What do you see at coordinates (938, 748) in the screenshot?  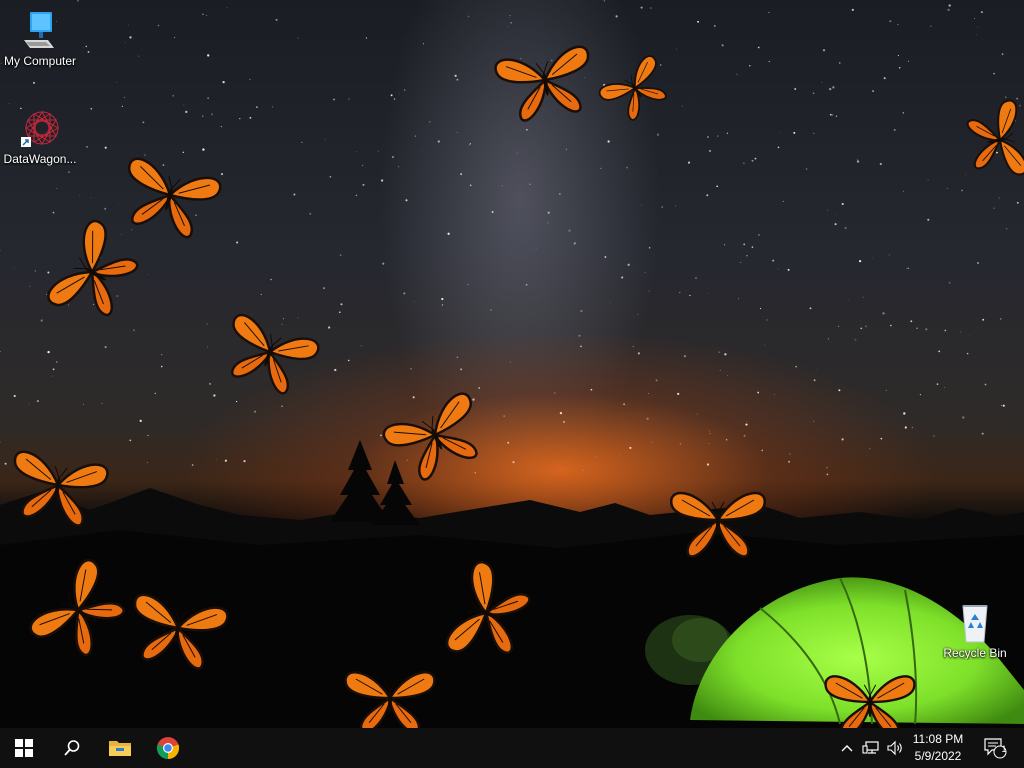 I see `clock: 11:08 PM 5/9/2022` at bounding box center [938, 748].